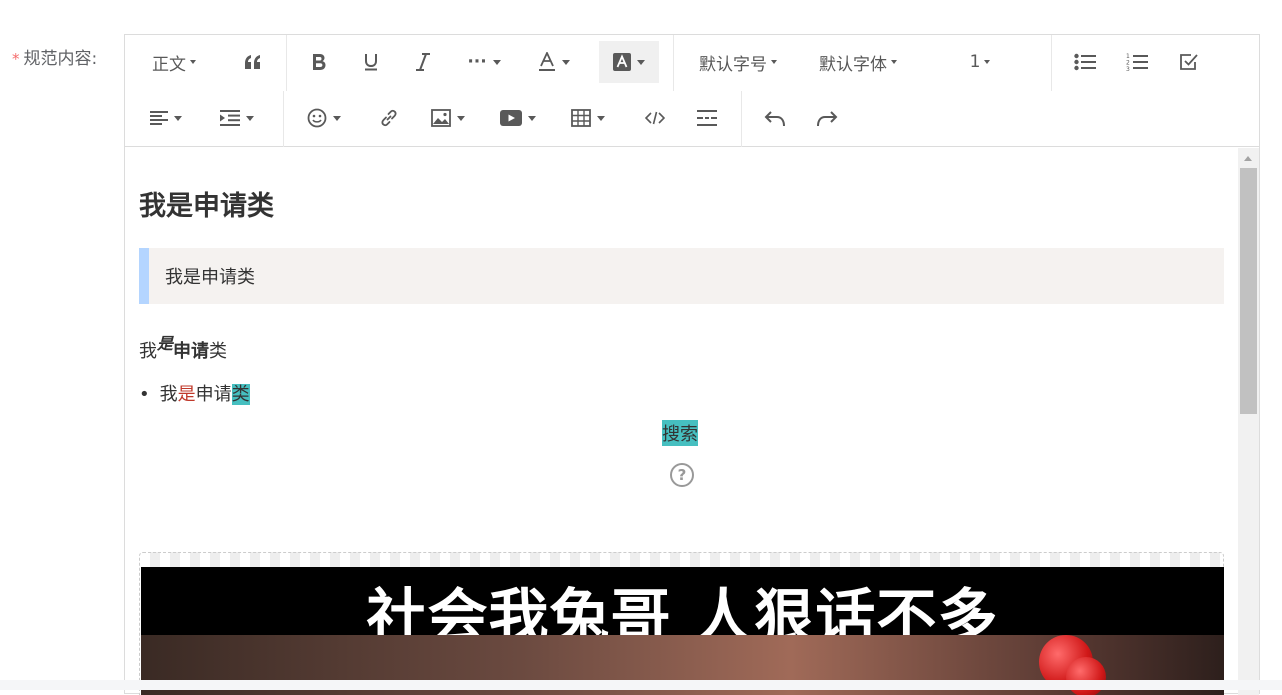  Describe the element at coordinates (240, 394) in the screenshot. I see `text-highlighted: 类` at that location.